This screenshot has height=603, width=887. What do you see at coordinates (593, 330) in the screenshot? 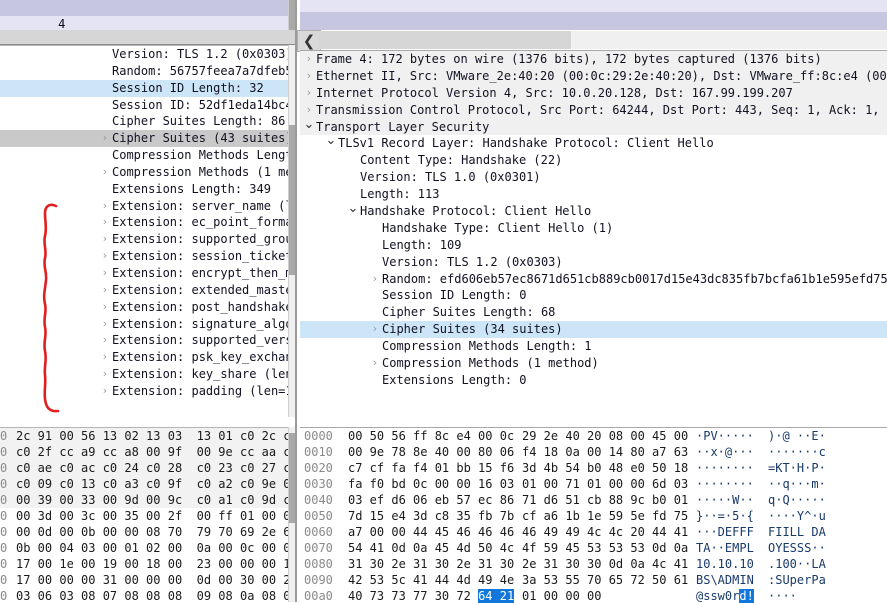
I see `detail-tree-row: › Cipher Suites (34 suites)` at bounding box center [593, 330].